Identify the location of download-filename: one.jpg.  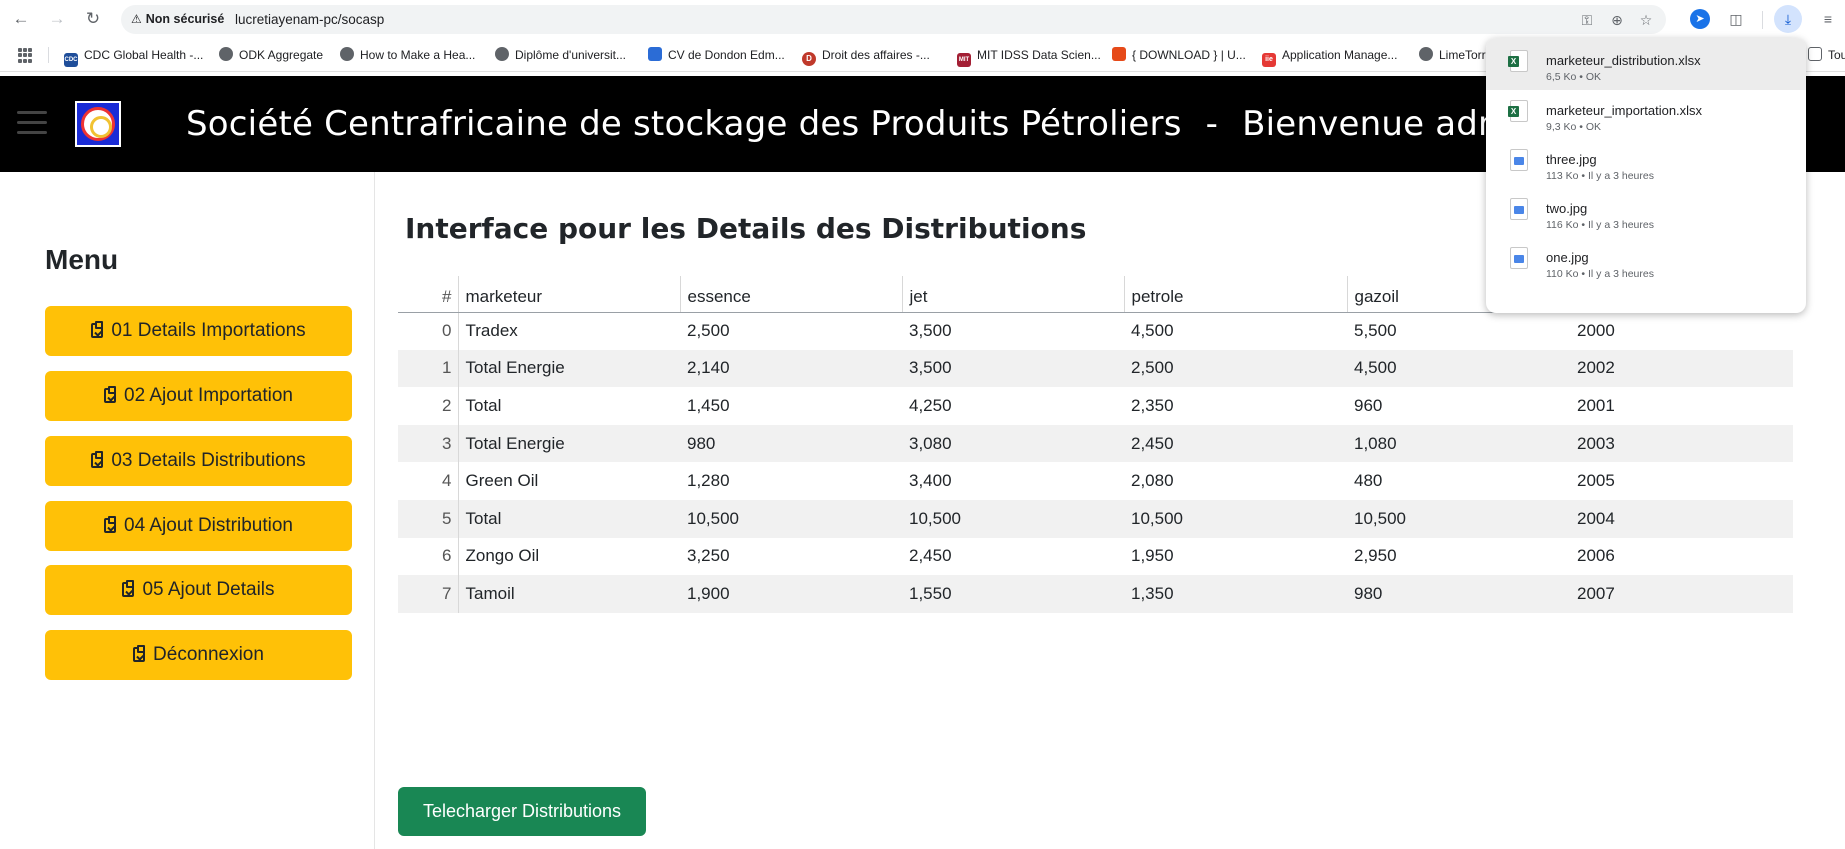
(1567, 257).